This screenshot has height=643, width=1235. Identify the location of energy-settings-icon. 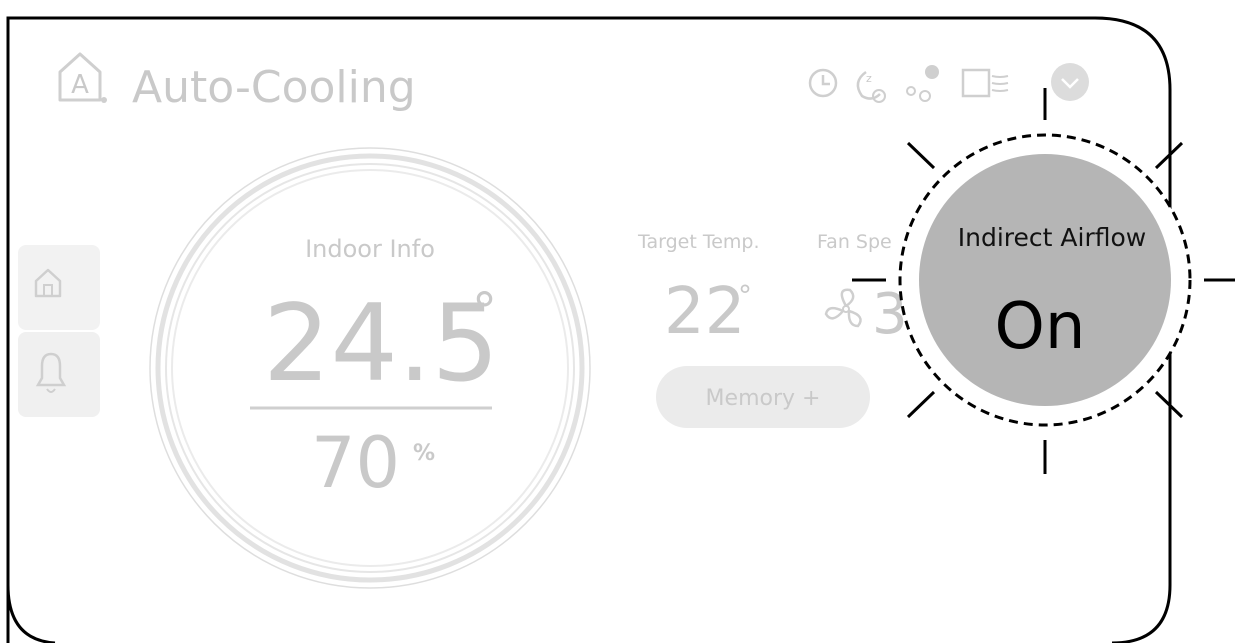
(922, 83).